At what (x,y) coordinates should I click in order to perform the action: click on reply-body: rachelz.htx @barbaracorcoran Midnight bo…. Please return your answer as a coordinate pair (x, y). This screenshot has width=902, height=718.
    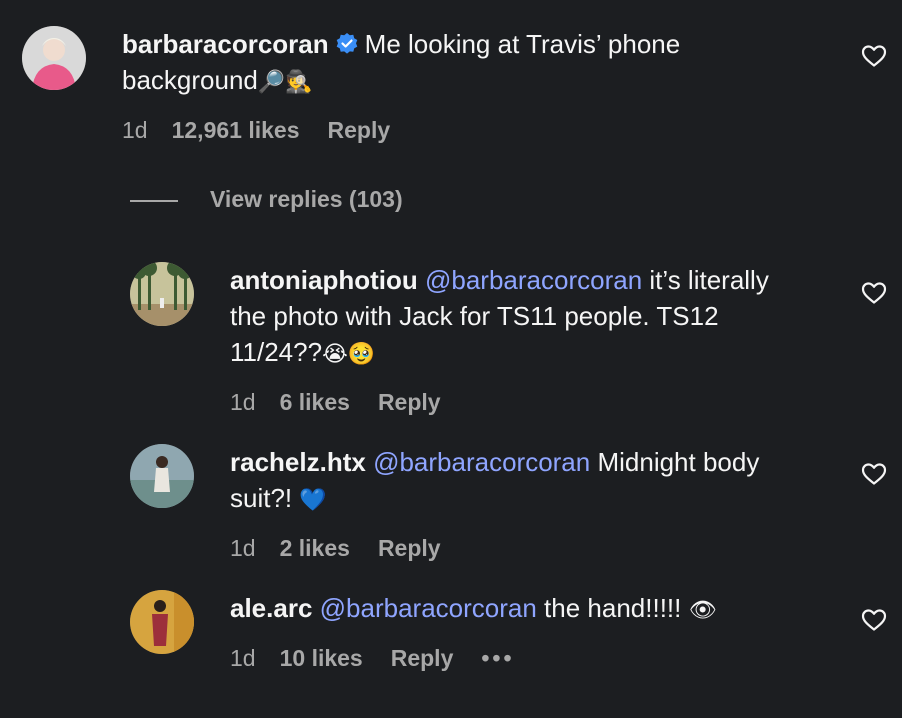
    Looking at the image, I should click on (540, 481).